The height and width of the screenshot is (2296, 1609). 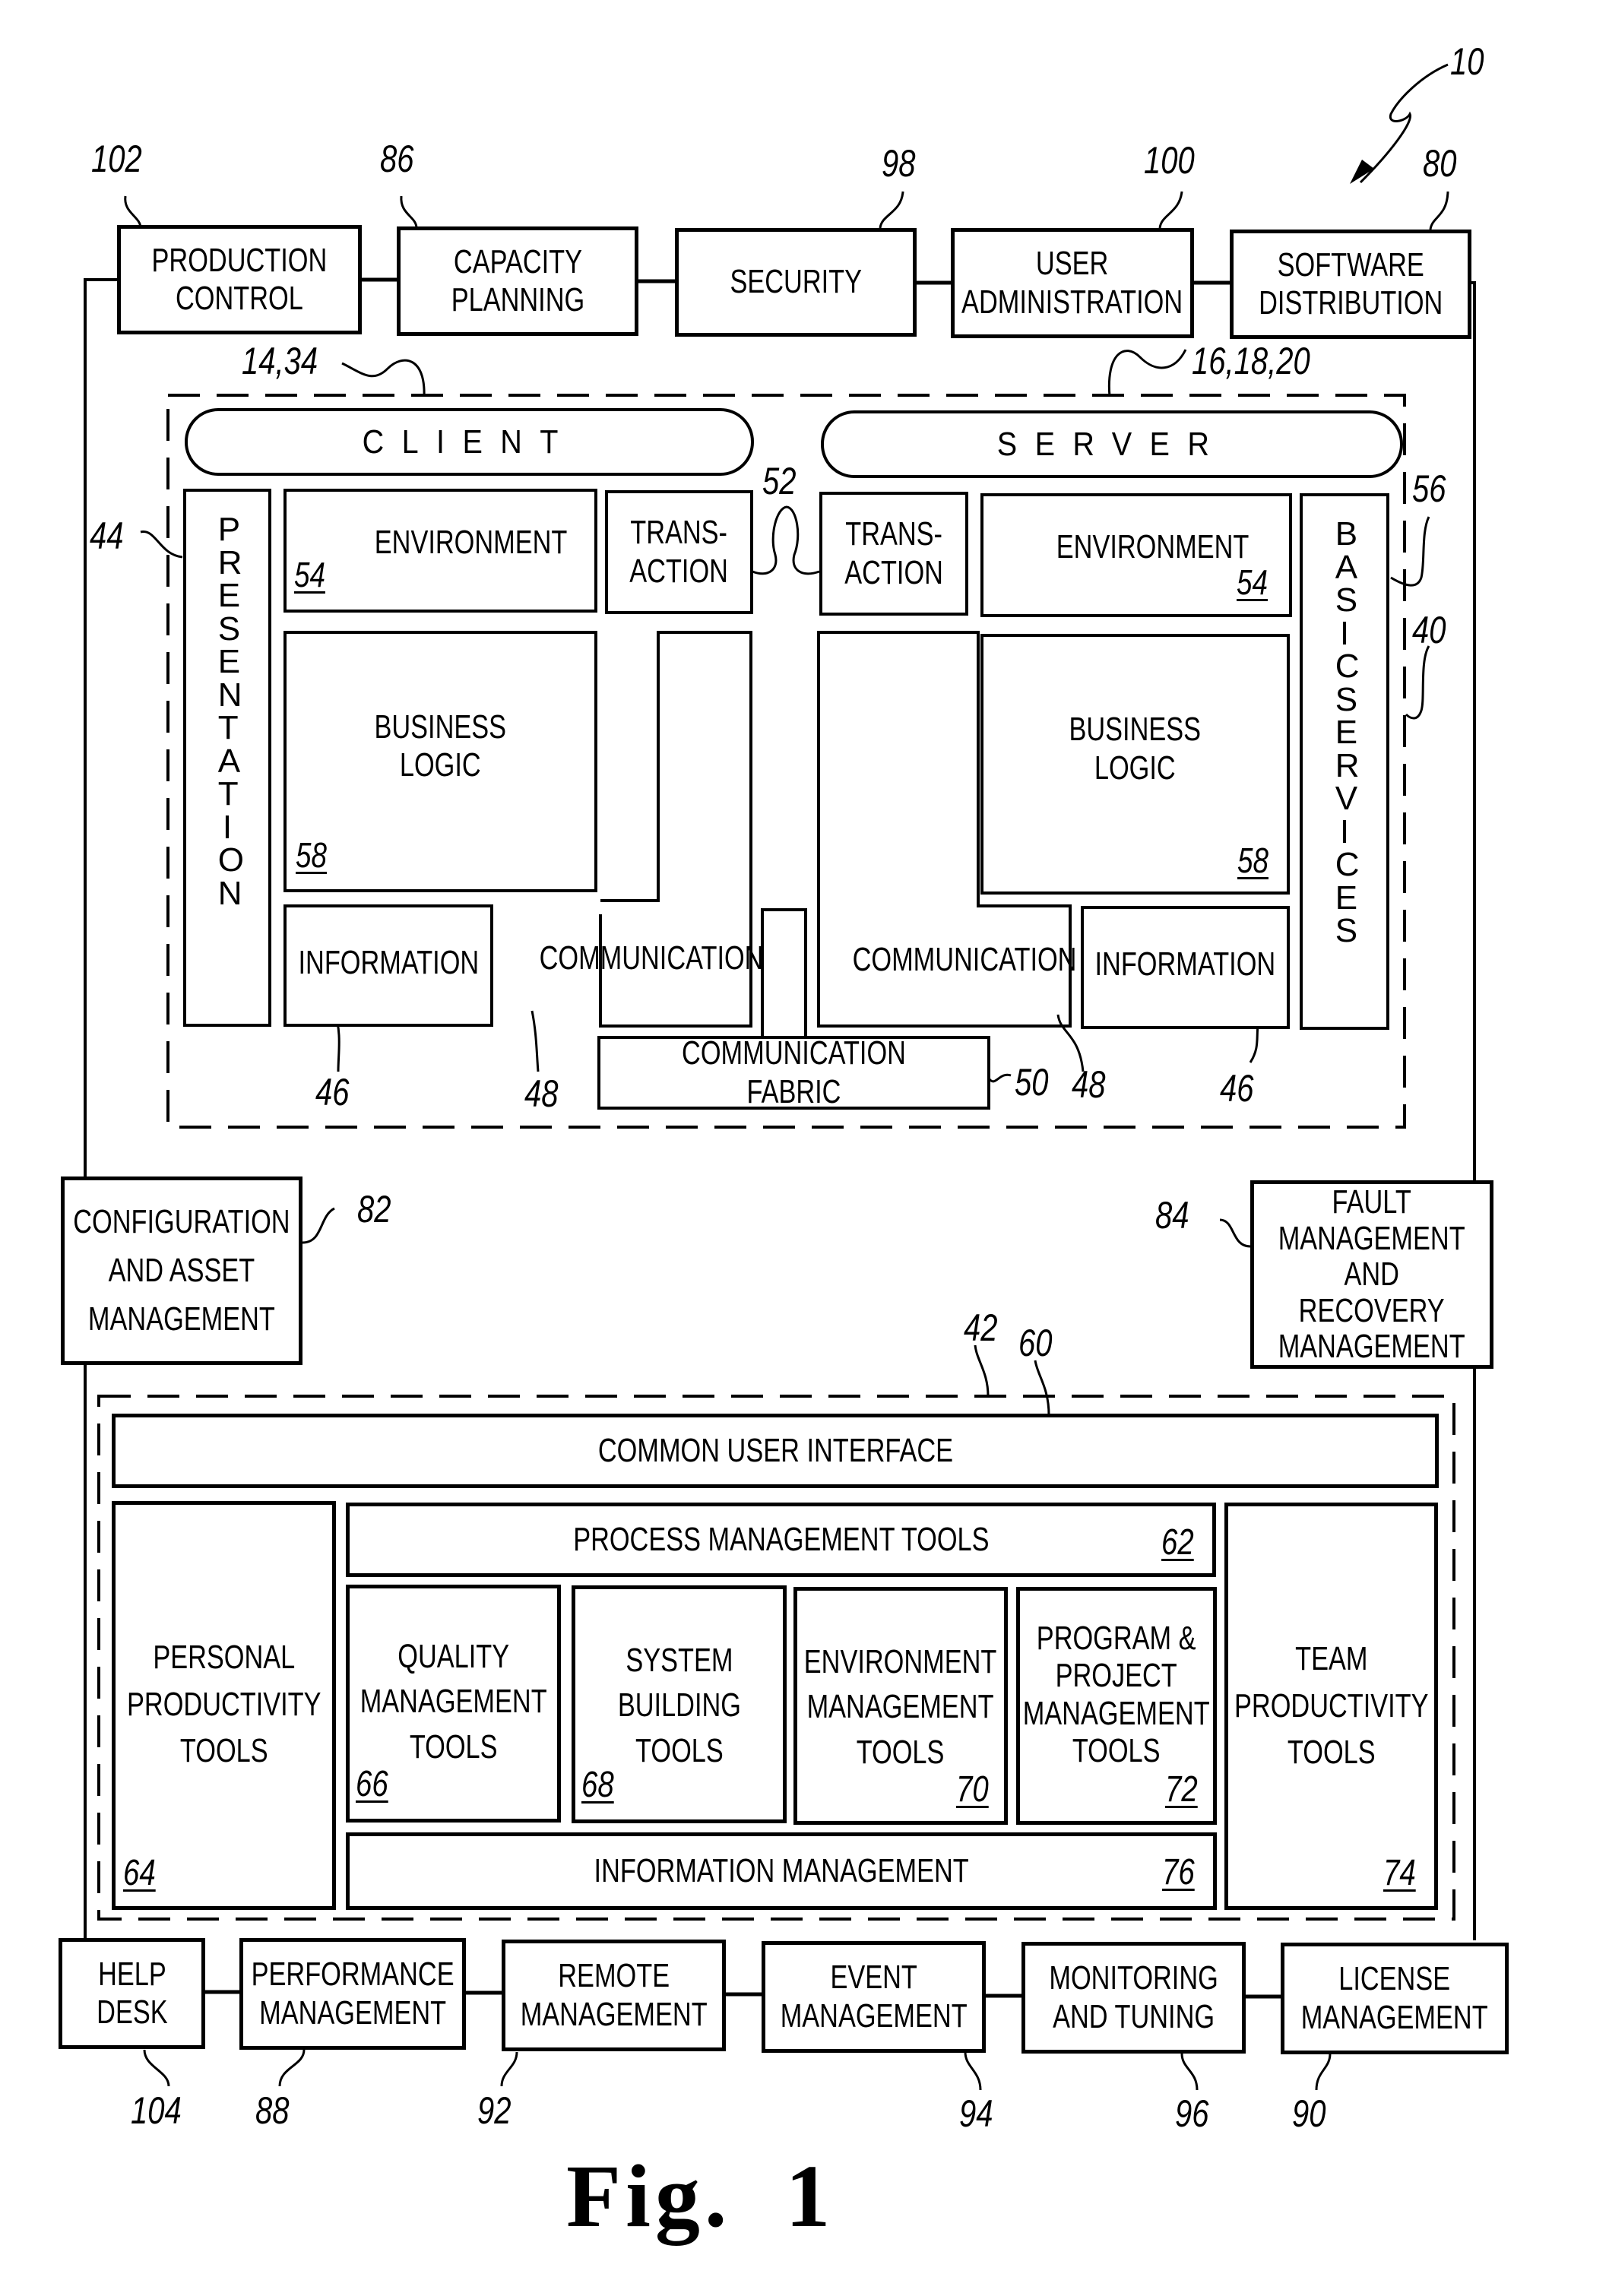 What do you see at coordinates (156, 2110) in the screenshot?
I see `ref-104: 104` at bounding box center [156, 2110].